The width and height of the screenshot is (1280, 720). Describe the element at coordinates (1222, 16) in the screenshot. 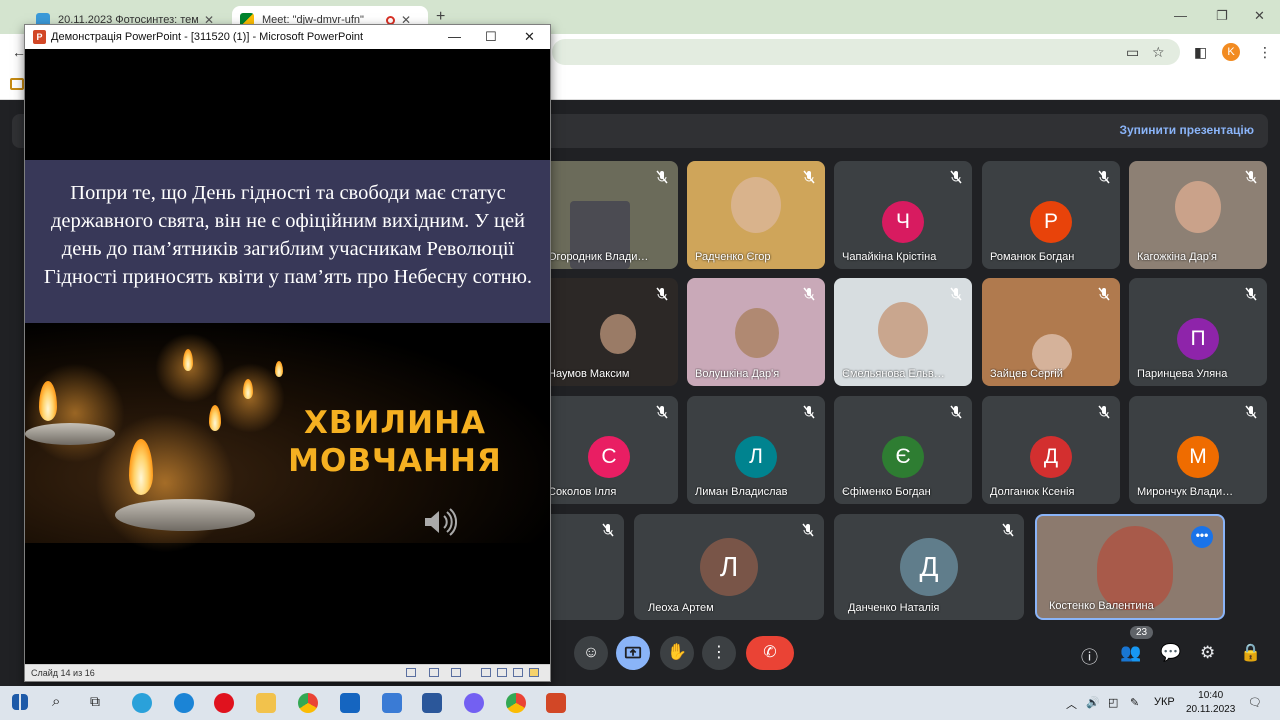

I see `maximize-icon: ❐` at that location.